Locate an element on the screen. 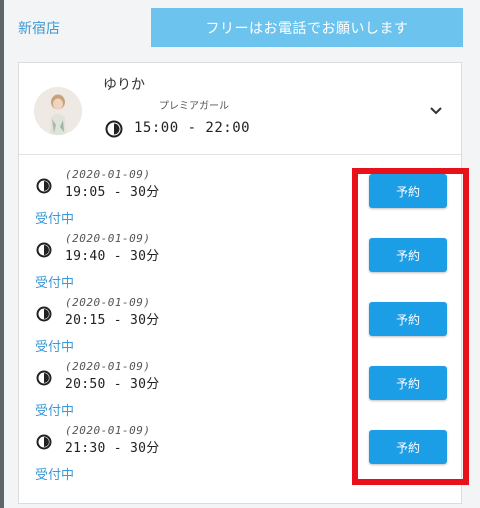 This screenshot has height=508, width=480. shift-time: 15:00 - 22:00 is located at coordinates (192, 128).